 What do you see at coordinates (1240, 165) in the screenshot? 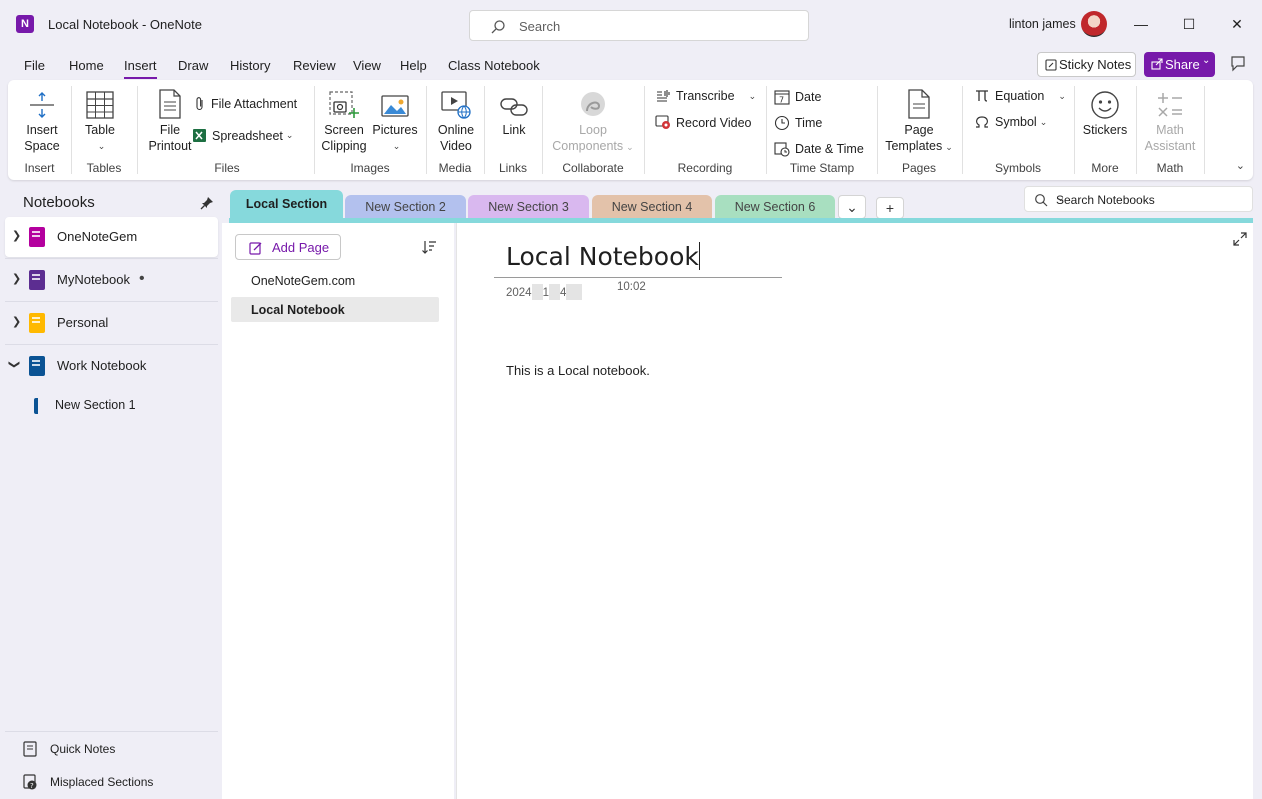
I see `ribbon-collapse-chevron-icon: ⌄` at bounding box center [1240, 165].